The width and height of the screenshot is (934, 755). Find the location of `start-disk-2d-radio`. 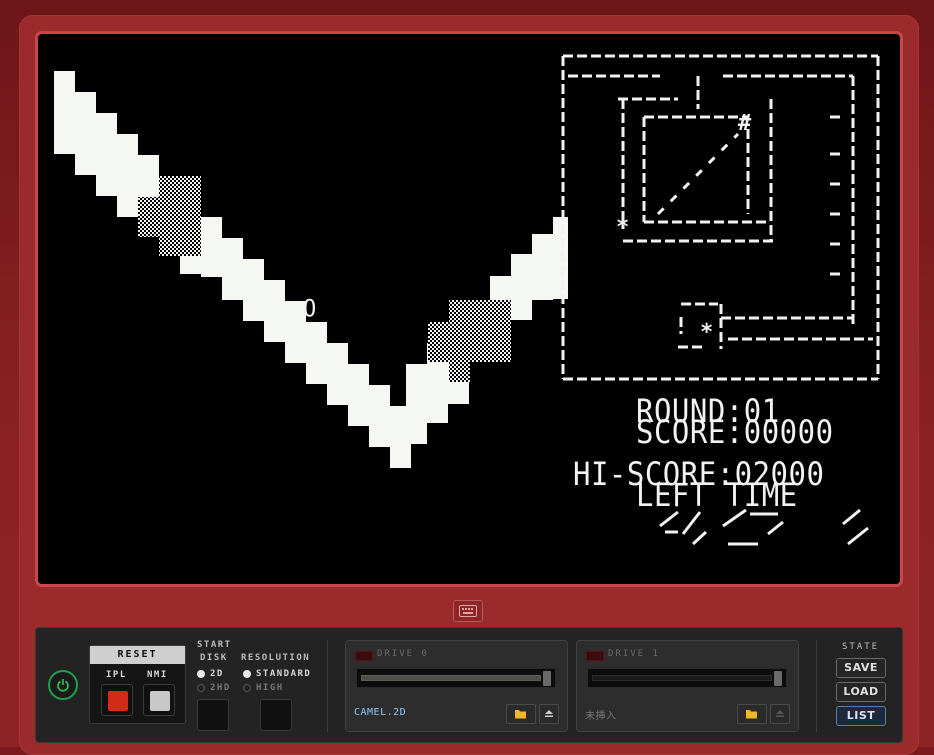

start-disk-2d-radio is located at coordinates (201, 674).